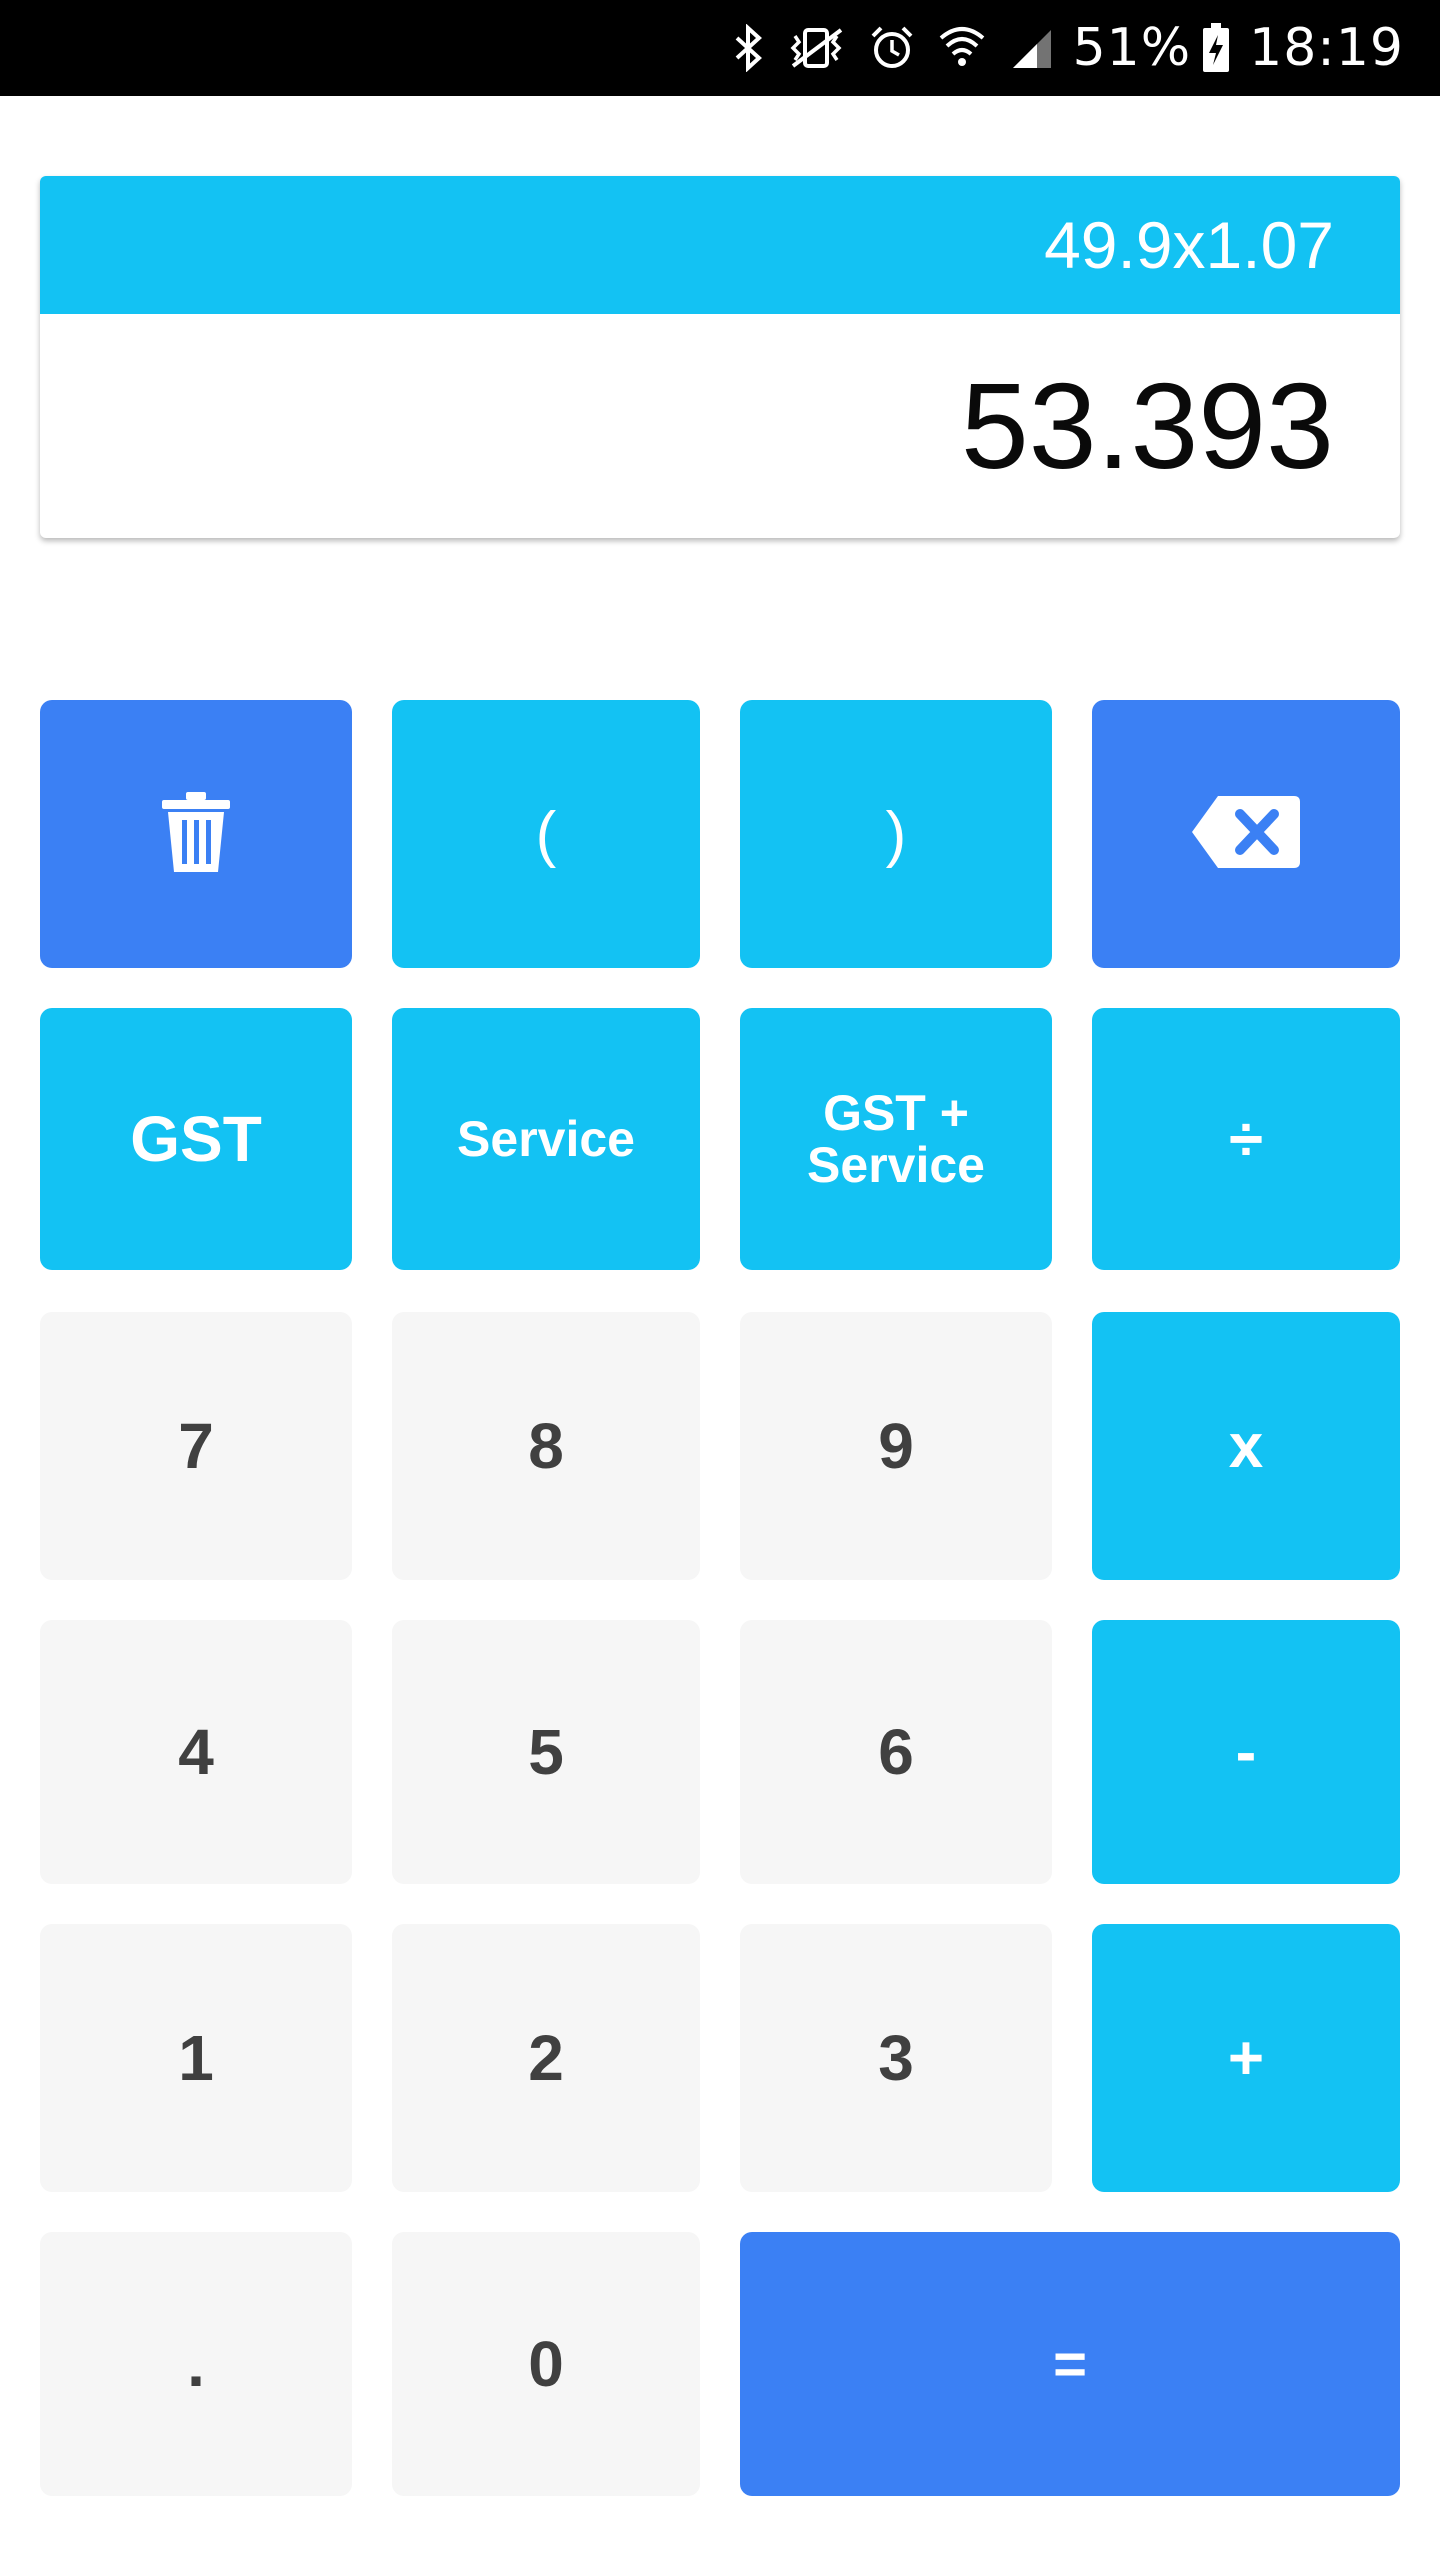 The image size is (1440, 2560). What do you see at coordinates (892, 48) in the screenshot?
I see `alarm-icon` at bounding box center [892, 48].